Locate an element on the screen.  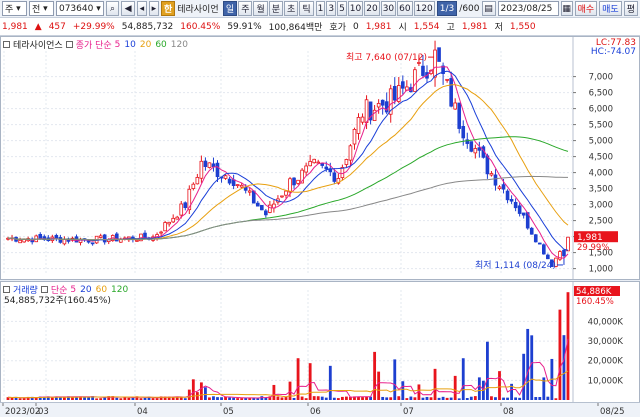
minute-button-60: 60 is located at coordinates (405, 8).